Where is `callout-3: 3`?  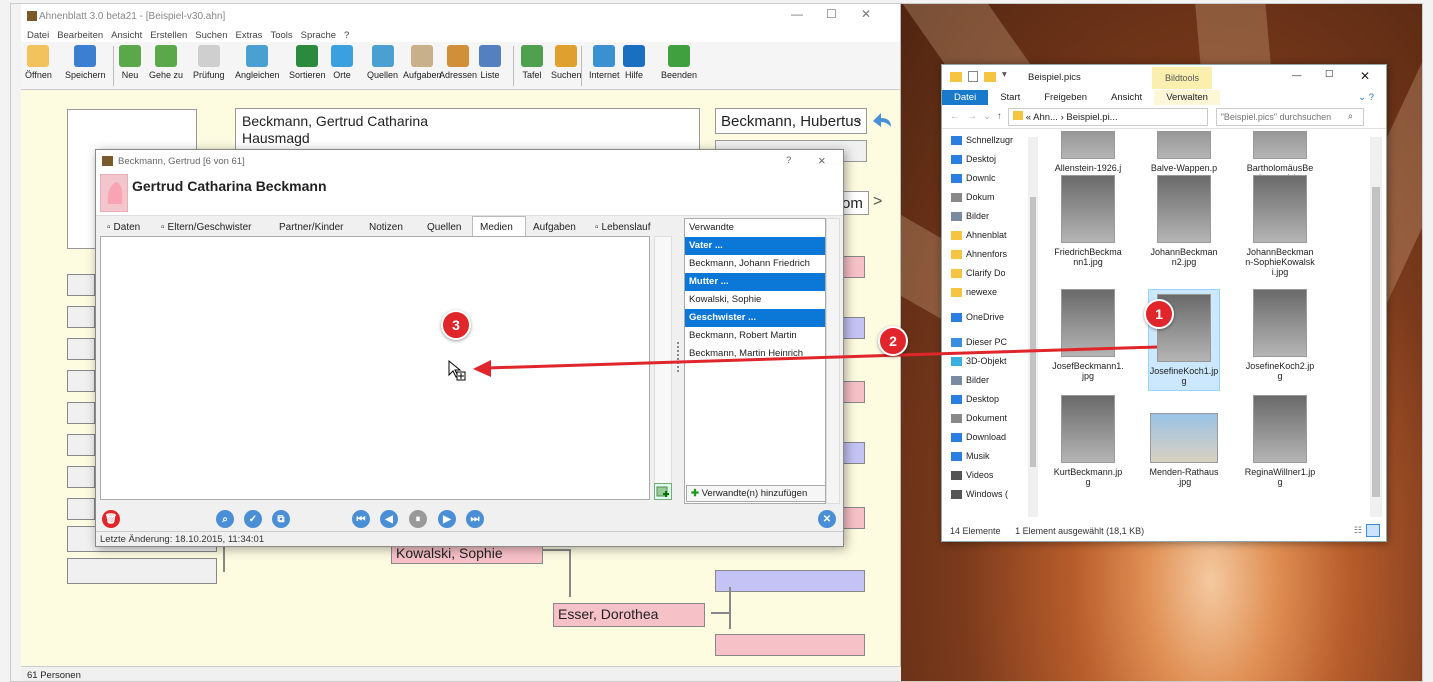 callout-3: 3 is located at coordinates (456, 325).